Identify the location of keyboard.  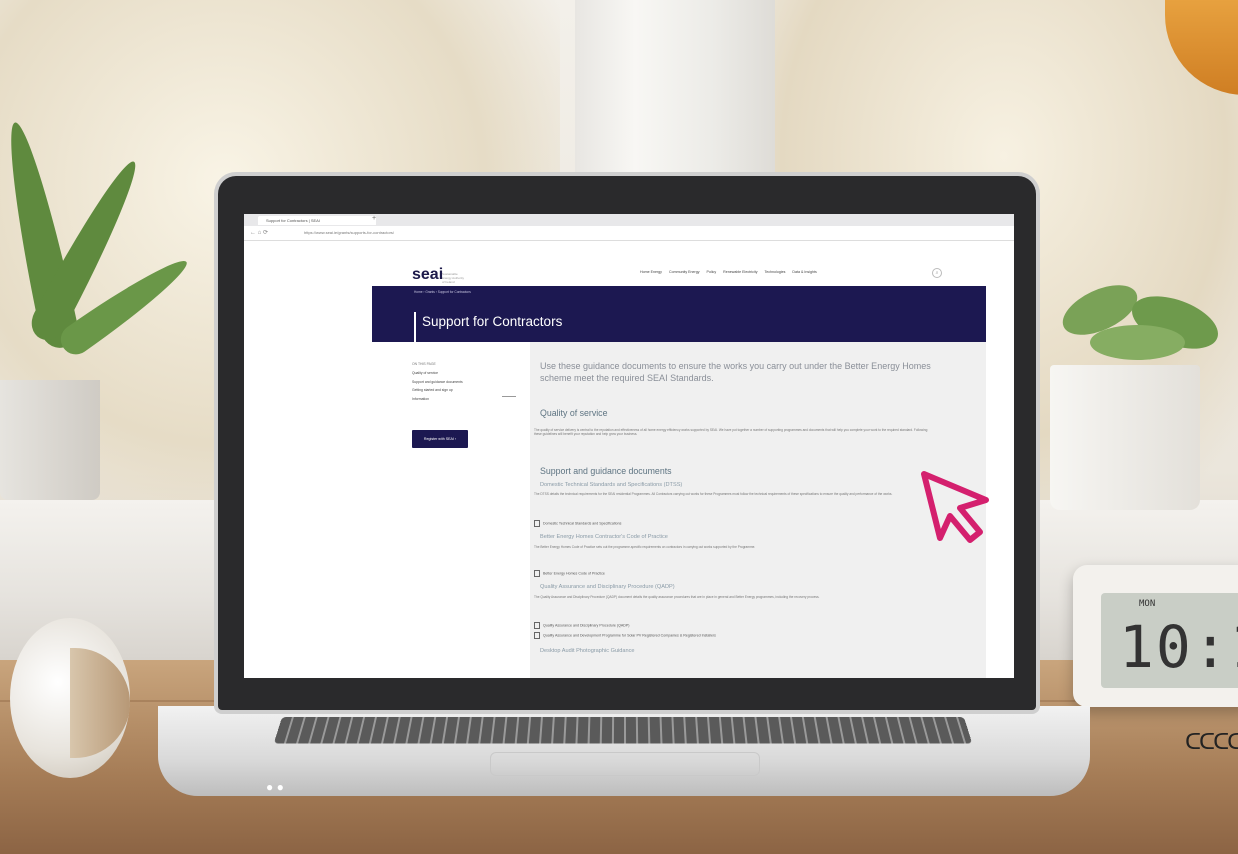
(623, 730).